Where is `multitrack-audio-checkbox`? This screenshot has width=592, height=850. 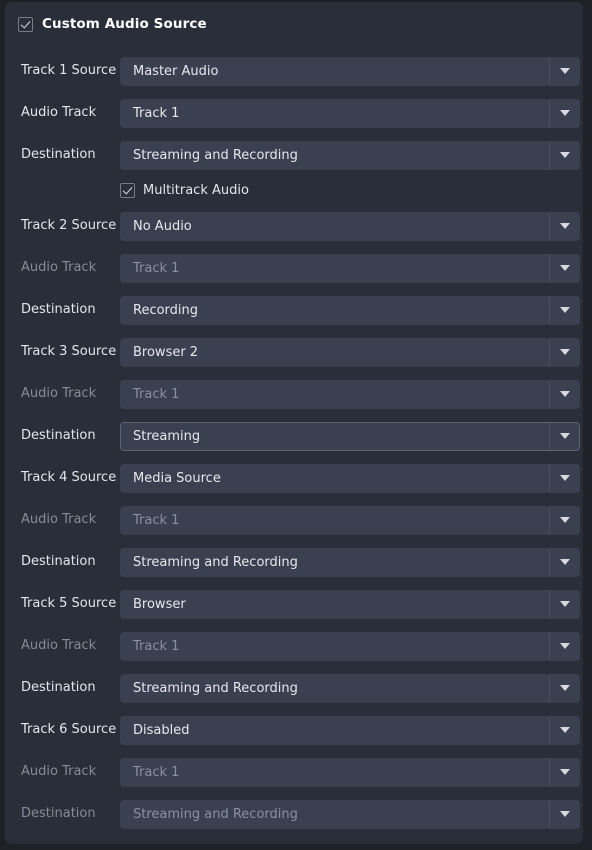
multitrack-audio-checkbox is located at coordinates (127, 190).